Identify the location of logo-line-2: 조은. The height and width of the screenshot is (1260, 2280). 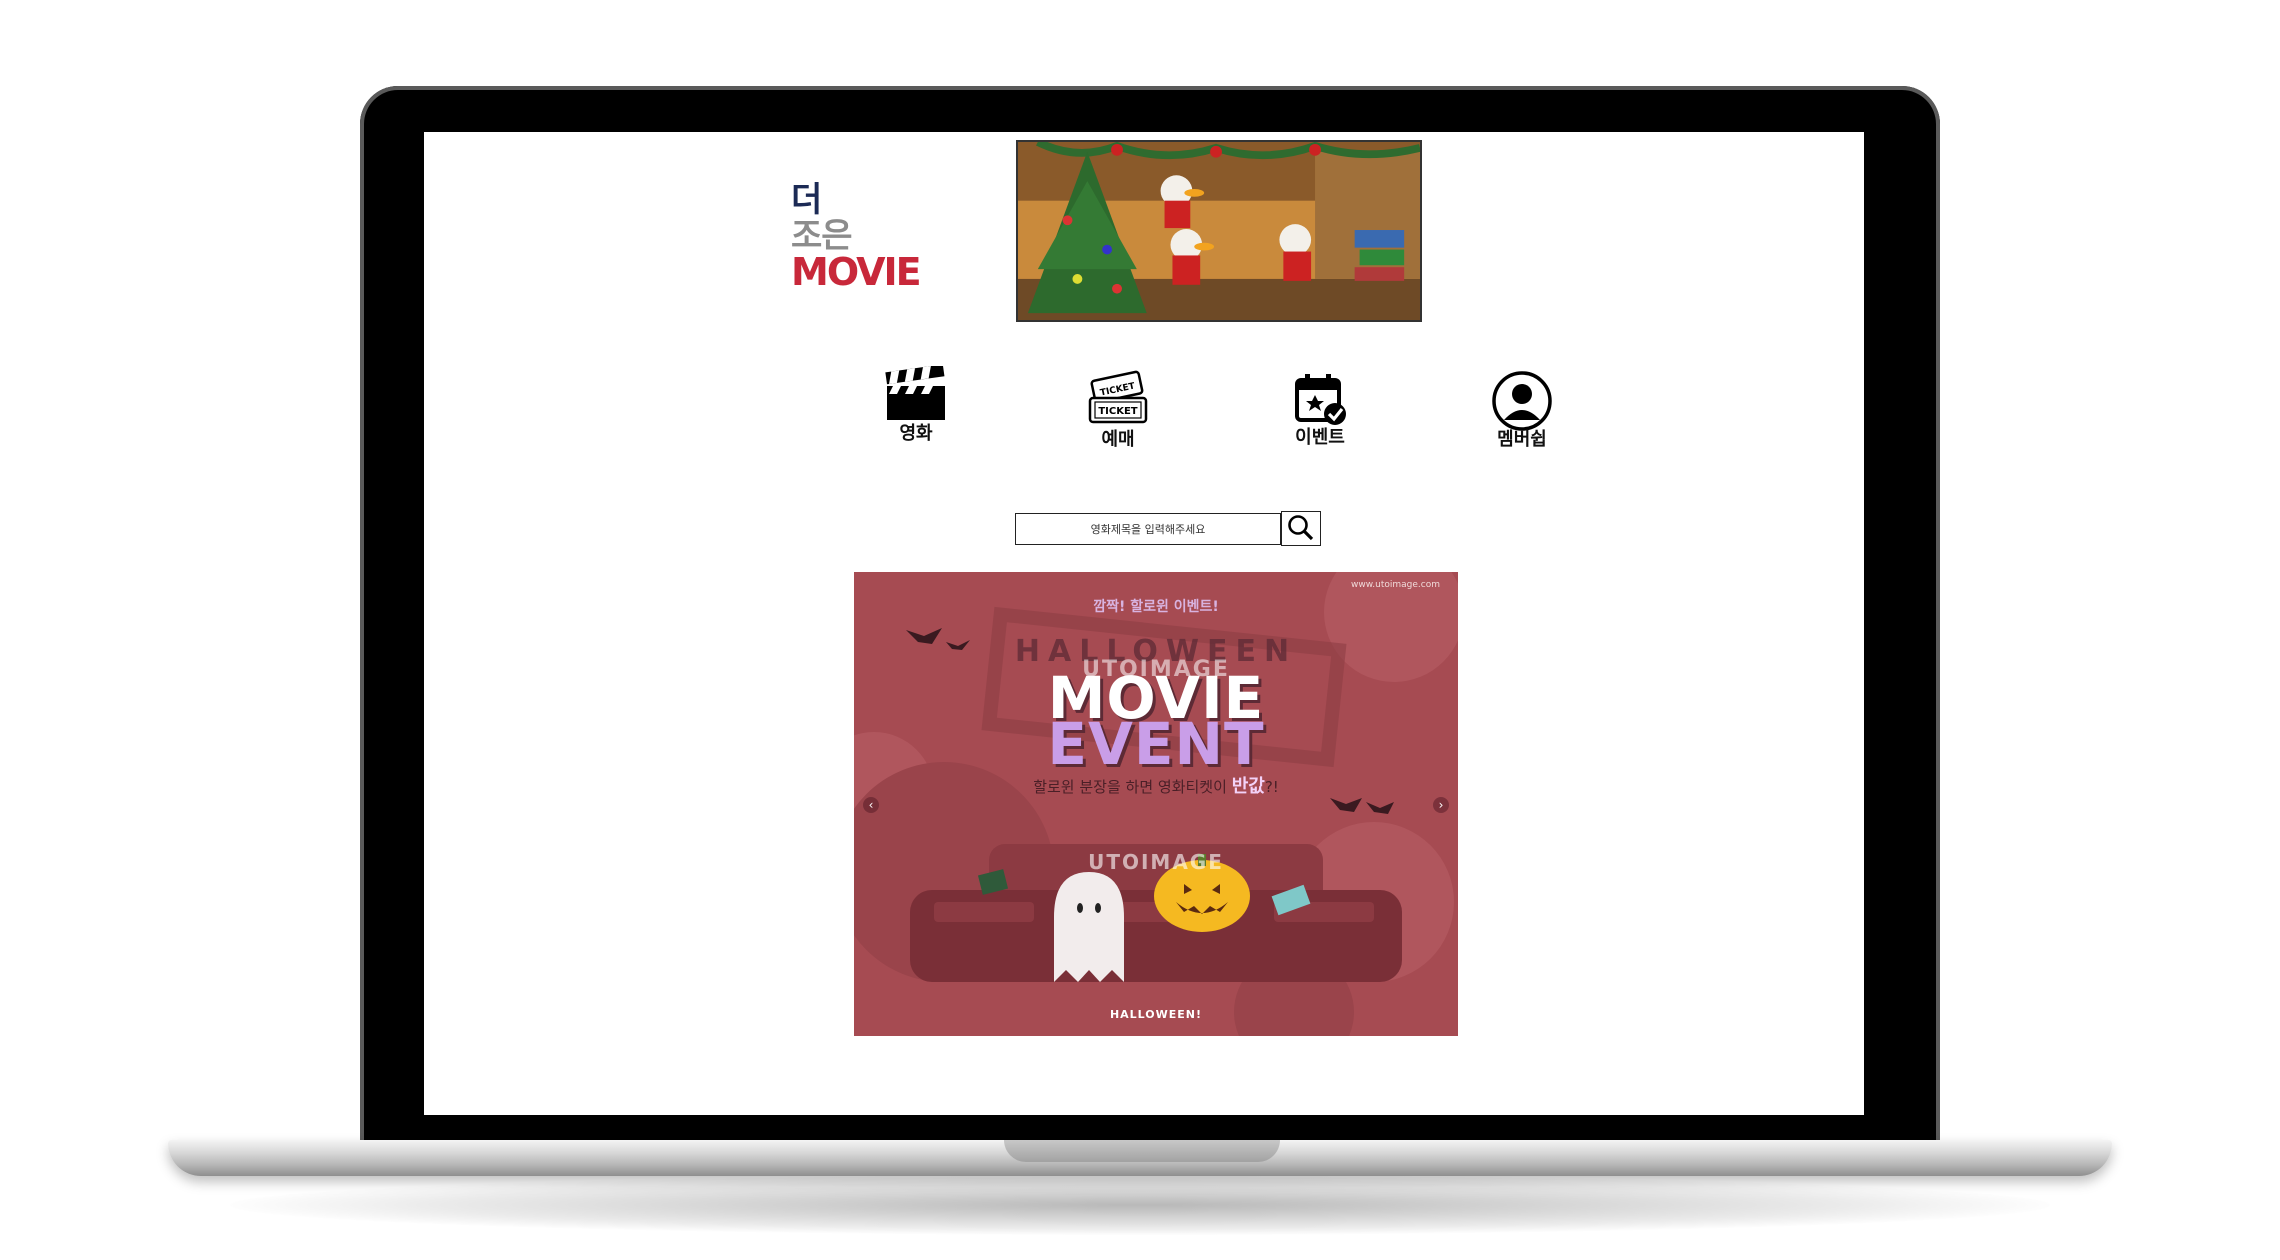
(822, 236).